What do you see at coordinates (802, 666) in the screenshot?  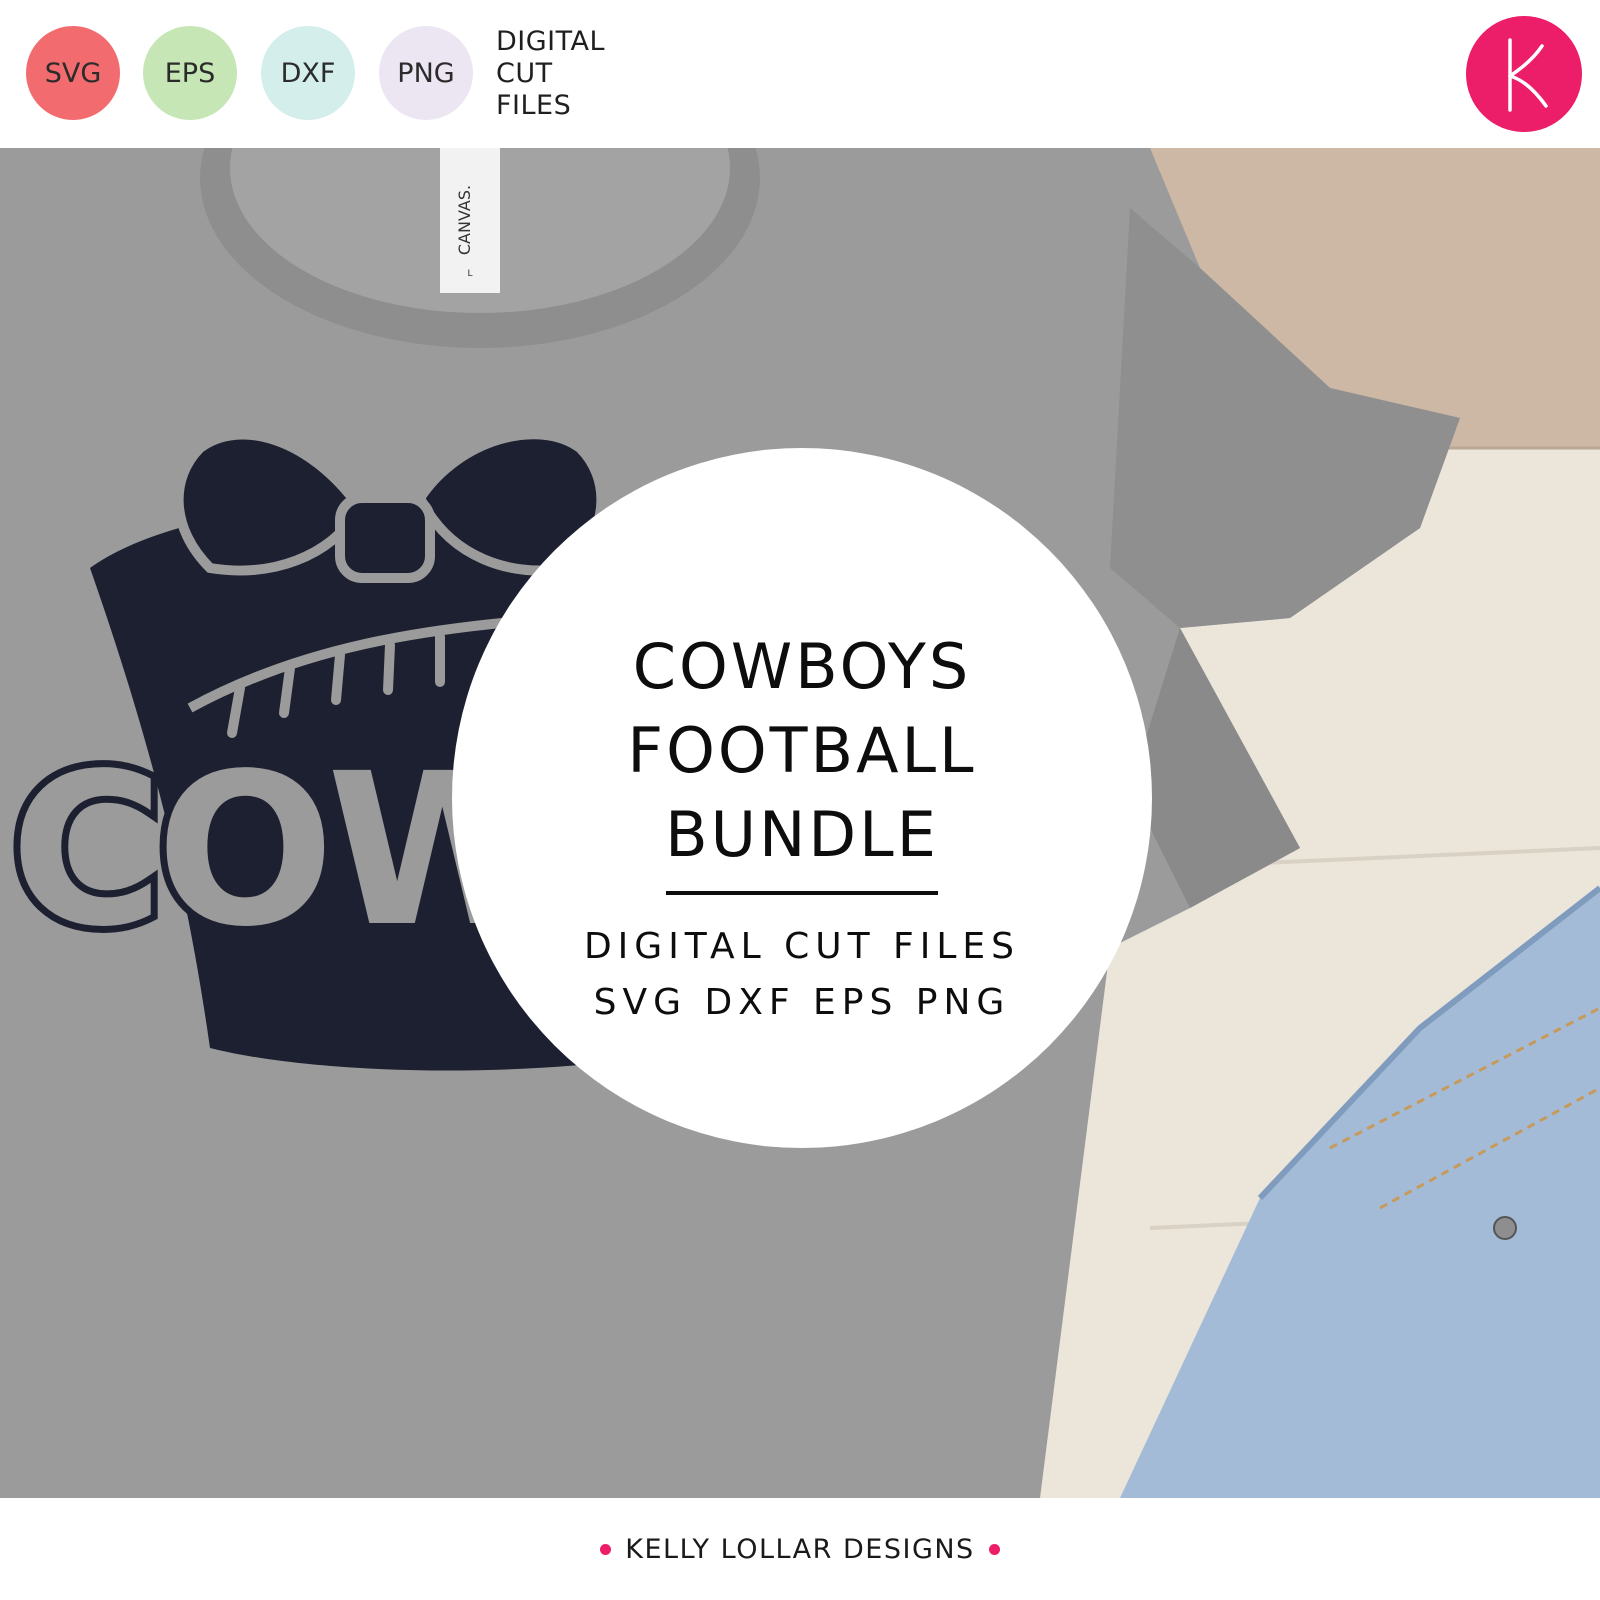 I see `title-line: COWBOYS` at bounding box center [802, 666].